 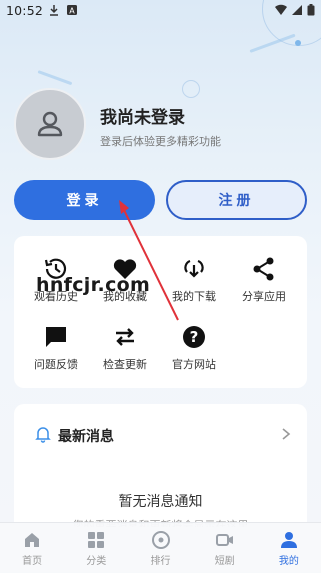 I want to click on notification-a-icon: A, so click(x=72, y=10).